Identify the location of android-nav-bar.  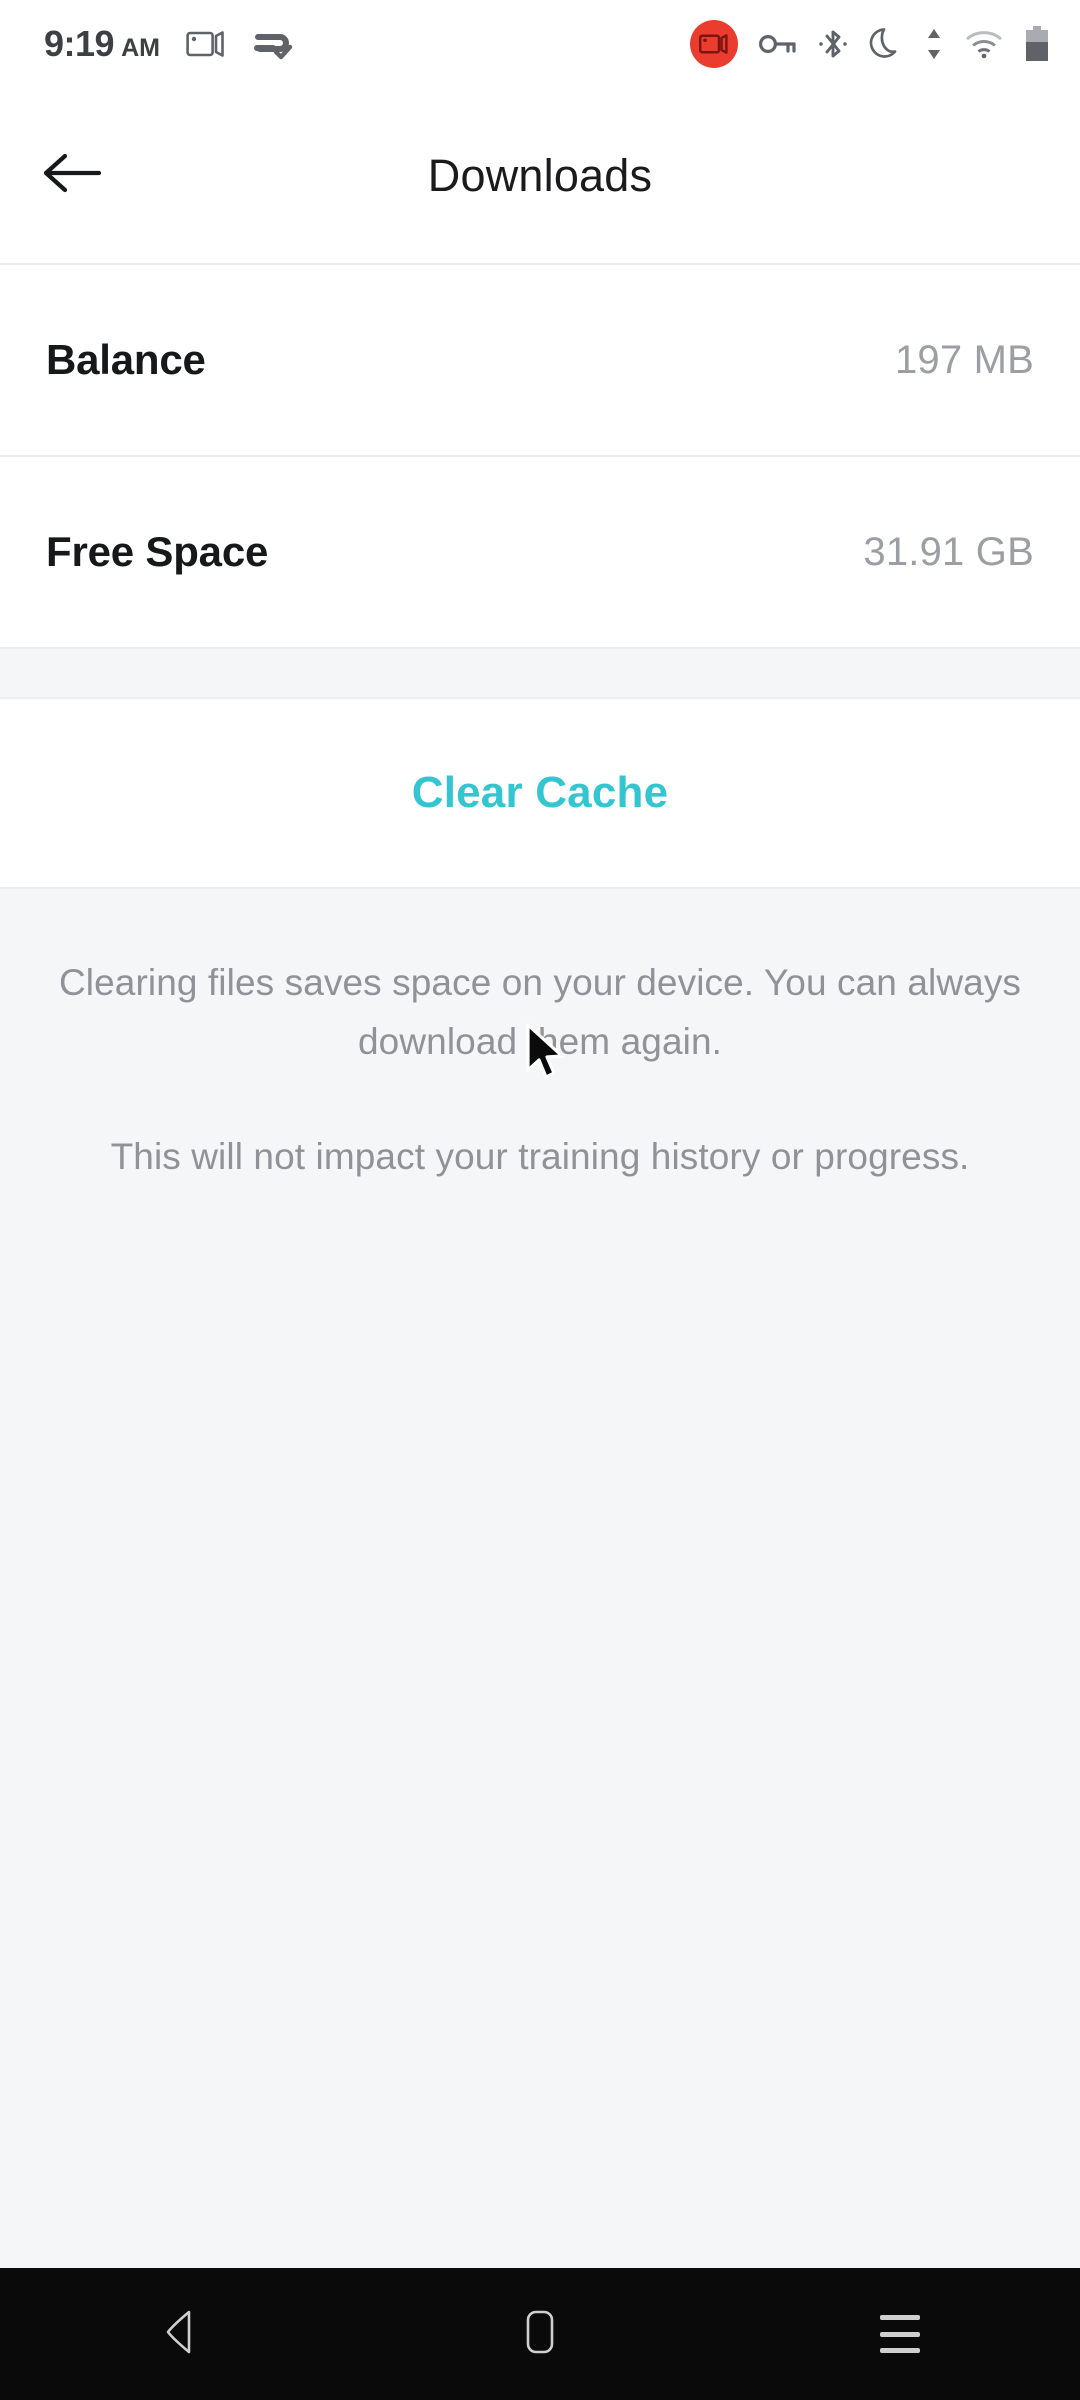
(540, 2334).